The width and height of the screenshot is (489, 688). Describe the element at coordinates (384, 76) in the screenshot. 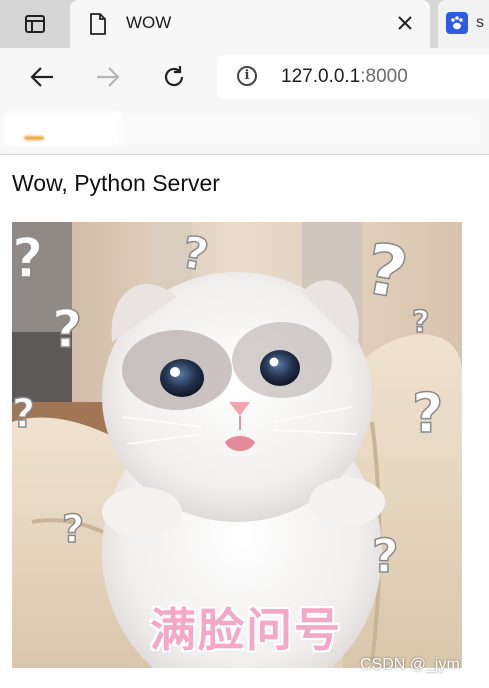

I see `url-port: :8000` at that location.